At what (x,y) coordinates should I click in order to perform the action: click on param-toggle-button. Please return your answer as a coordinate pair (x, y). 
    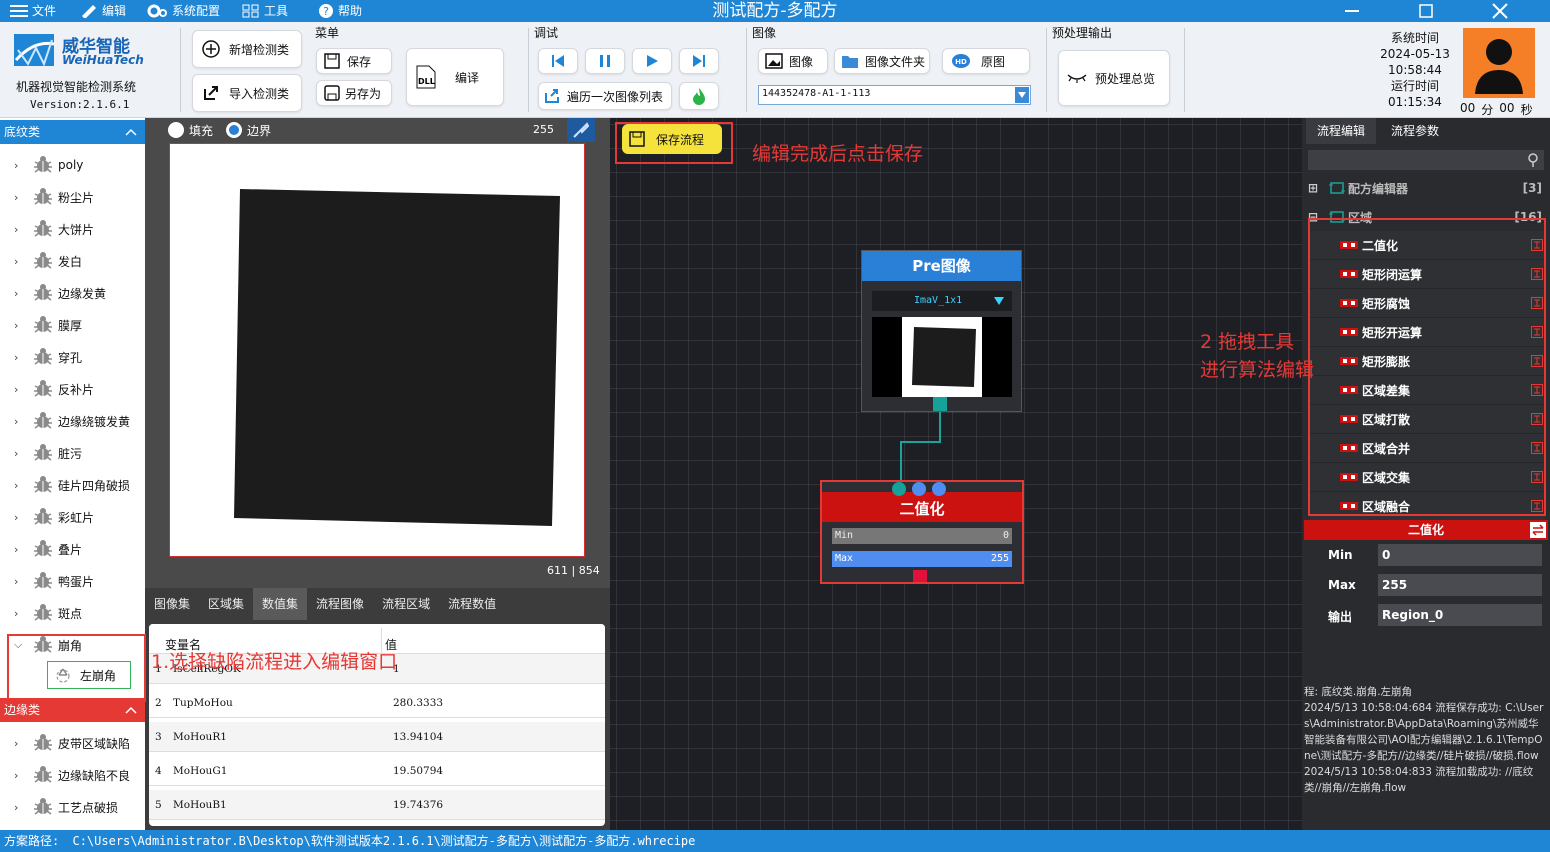
    Looking at the image, I should click on (1538, 530).